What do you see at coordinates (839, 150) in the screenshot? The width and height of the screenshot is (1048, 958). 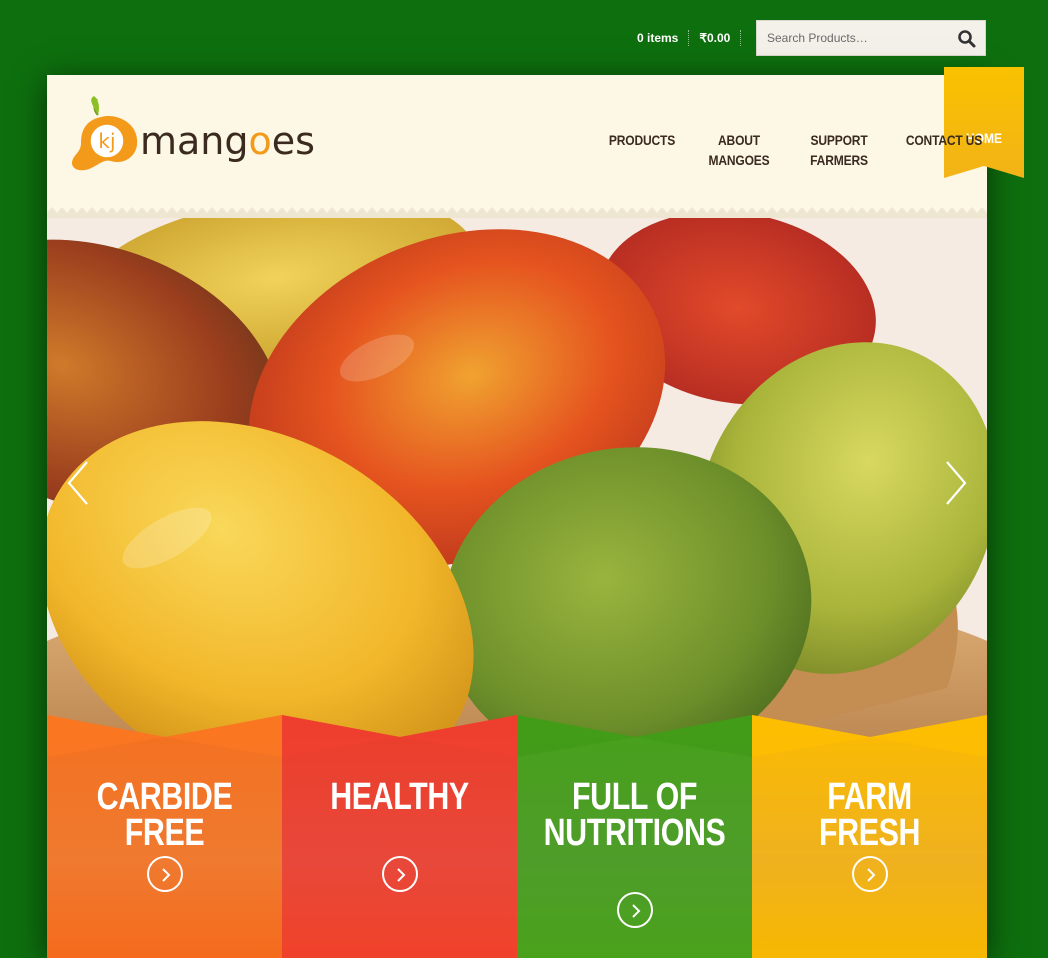 I see `nav-support-farmers: SUPPORT FARMERS` at bounding box center [839, 150].